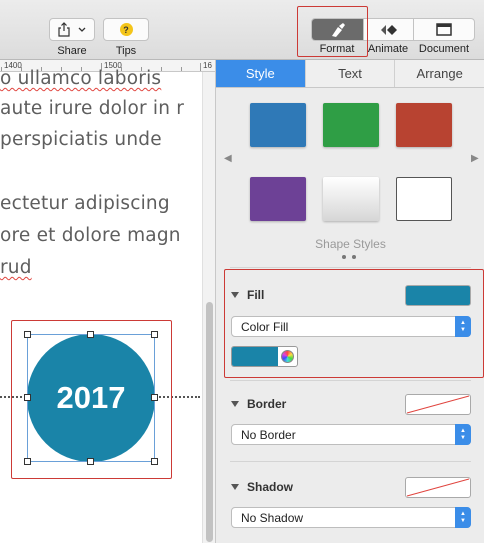 Image resolution: width=484 pixels, height=543 pixels. Describe the element at coordinates (444, 49) in the screenshot. I see `document-label: Document` at that location.